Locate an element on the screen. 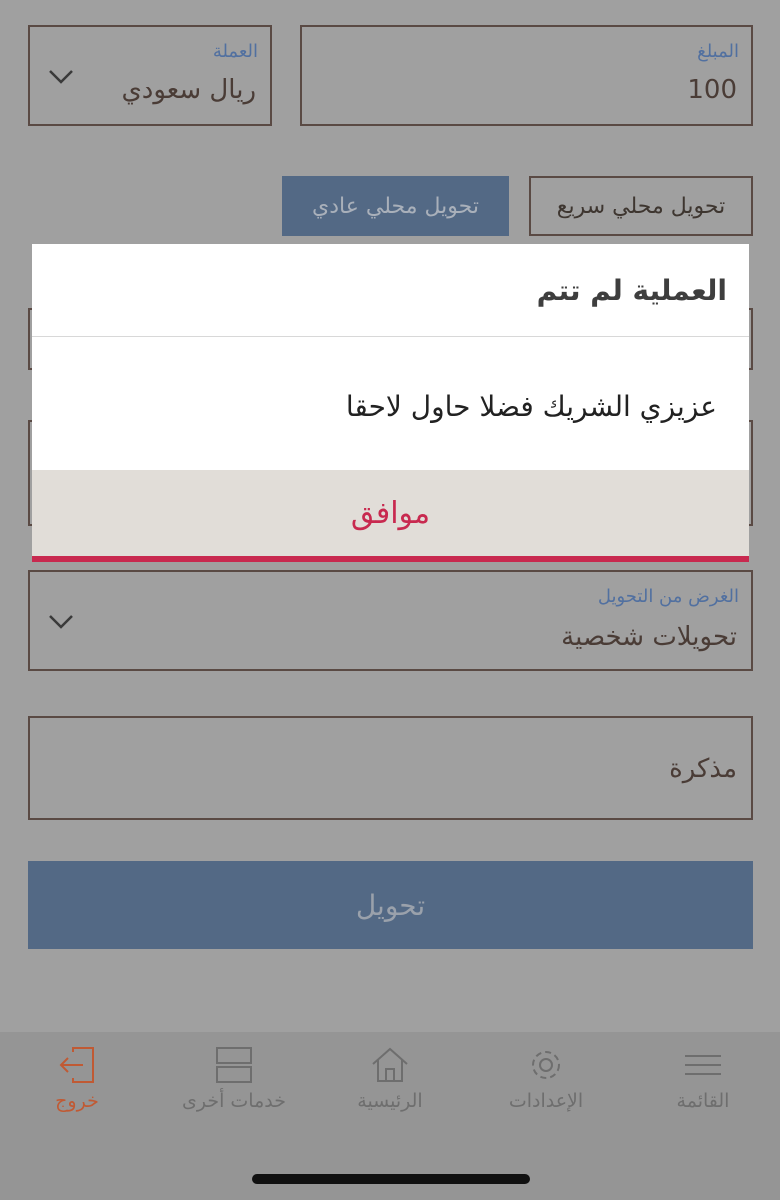 Image resolution: width=780 pixels, height=1200 pixels. tab-normal-local-transfer: تحويل محلي عادي is located at coordinates (395, 206).